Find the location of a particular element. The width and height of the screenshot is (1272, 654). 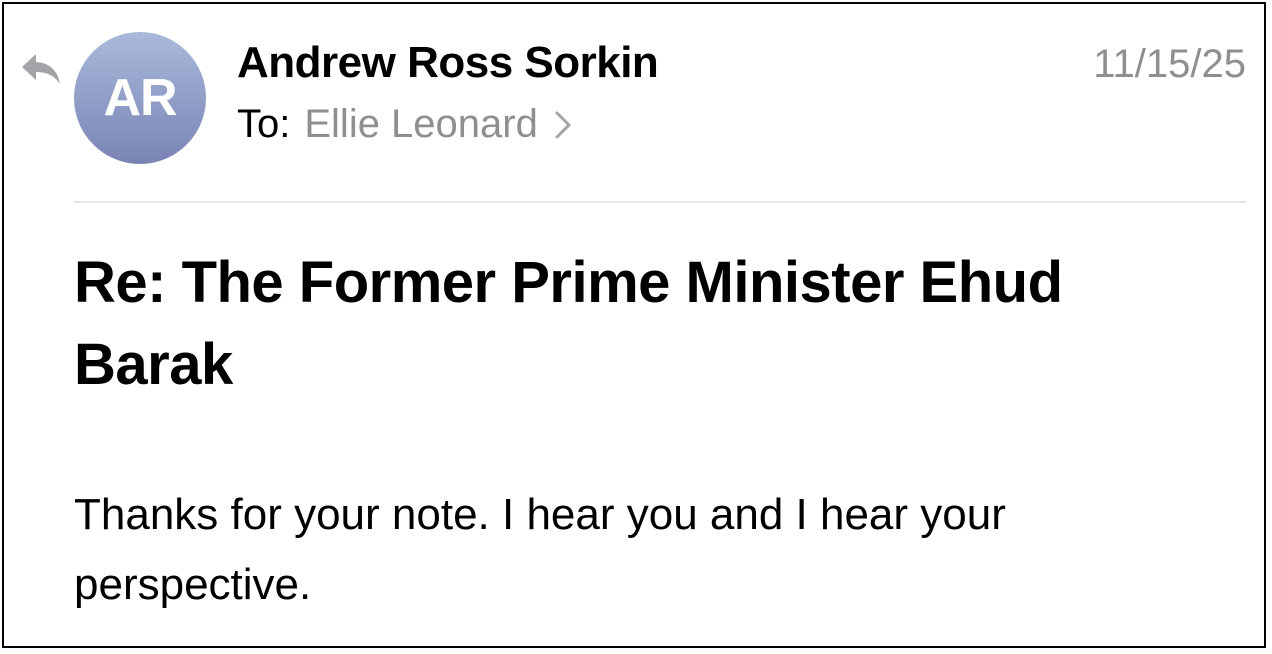

sender-name: Andrew Ross Sorkin is located at coordinates (448, 63).